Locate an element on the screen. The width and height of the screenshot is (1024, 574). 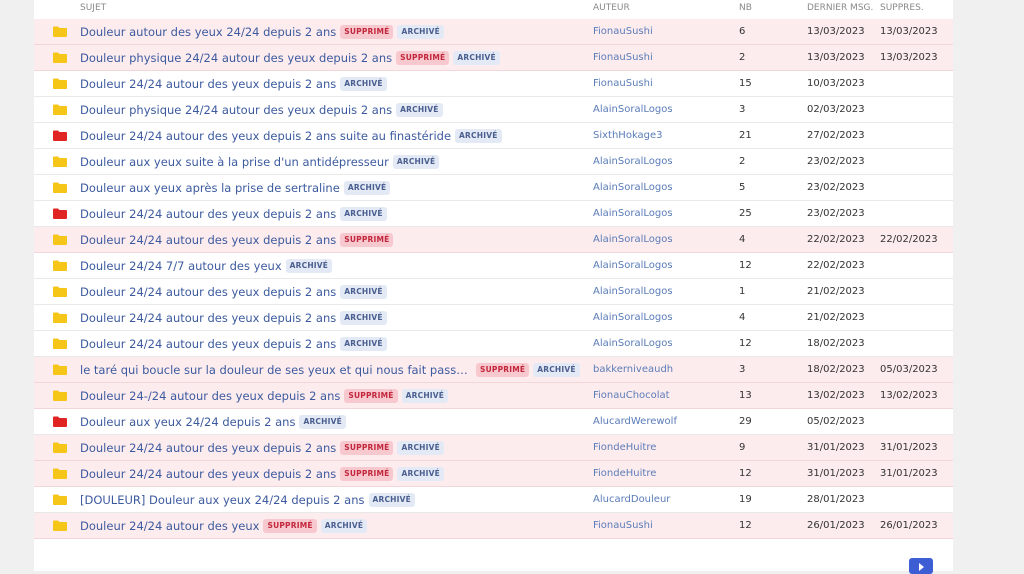
author-link: FionauChocolat is located at coordinates (631, 395).